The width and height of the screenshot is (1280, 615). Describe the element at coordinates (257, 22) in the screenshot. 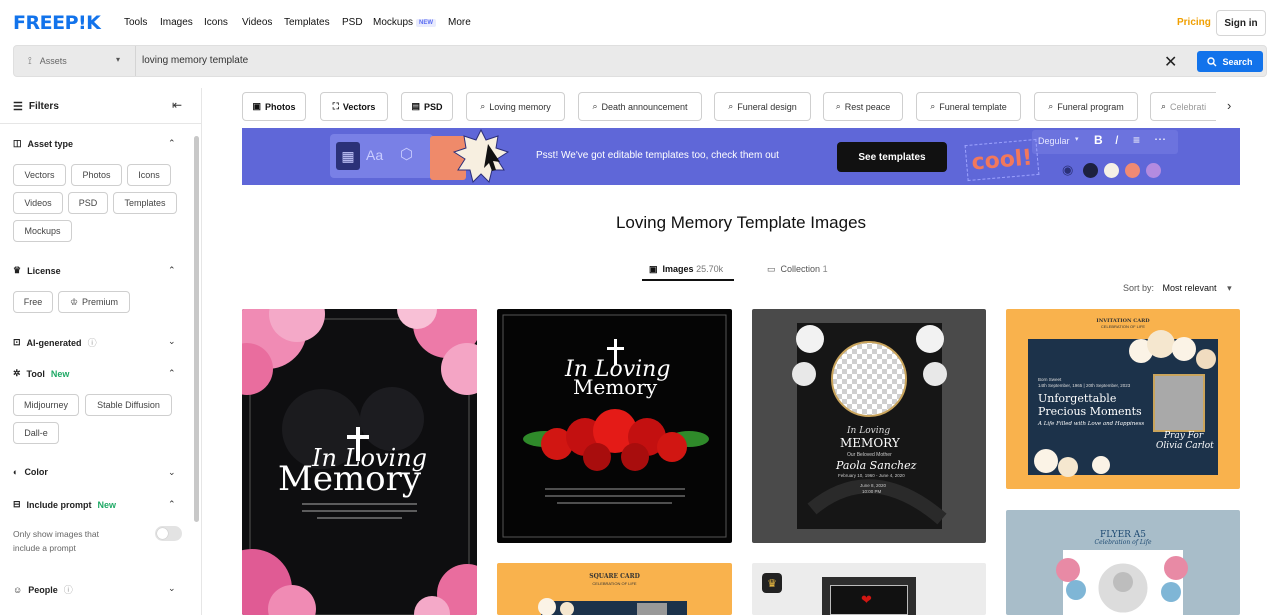

I see `nav-videos: Videos` at that location.